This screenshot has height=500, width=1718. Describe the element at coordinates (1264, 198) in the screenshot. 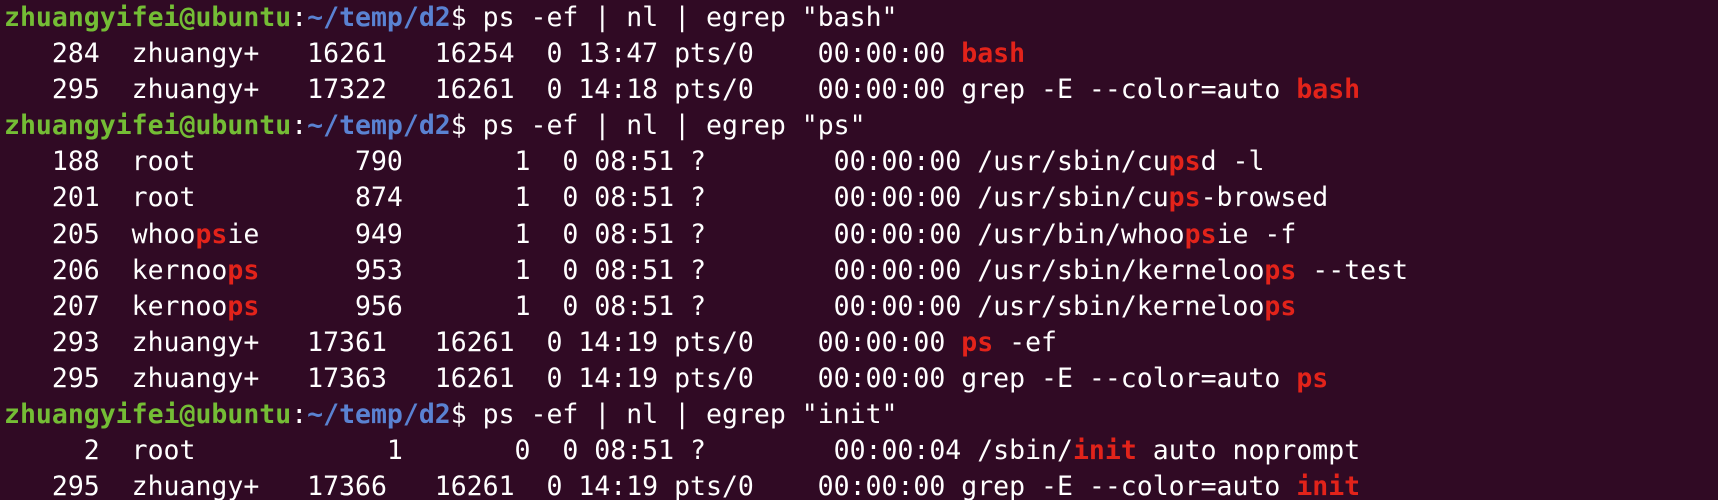

I see `output-text: -browsed` at that location.